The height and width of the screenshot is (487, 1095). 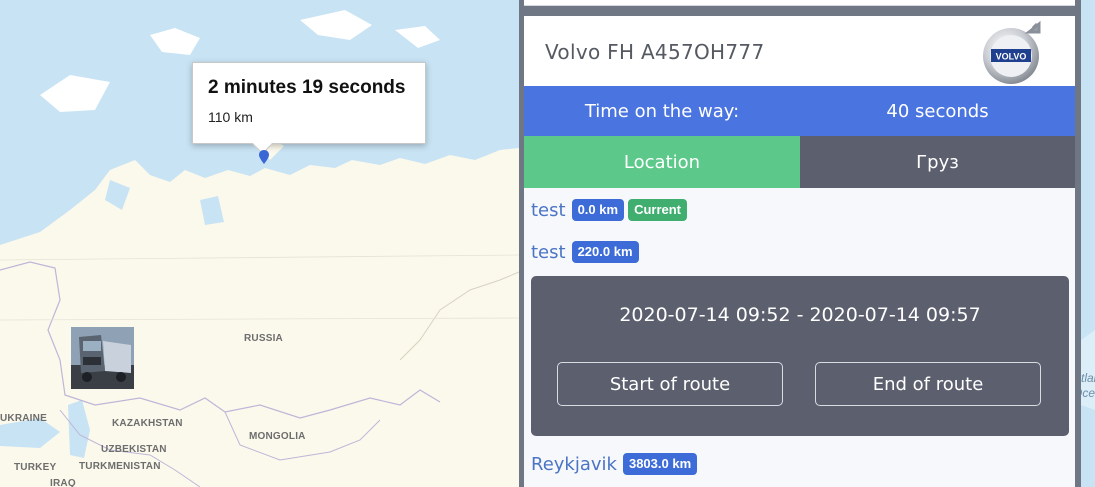 I want to click on vehicle-name: Volvo FH A457OH777, so click(x=655, y=52).